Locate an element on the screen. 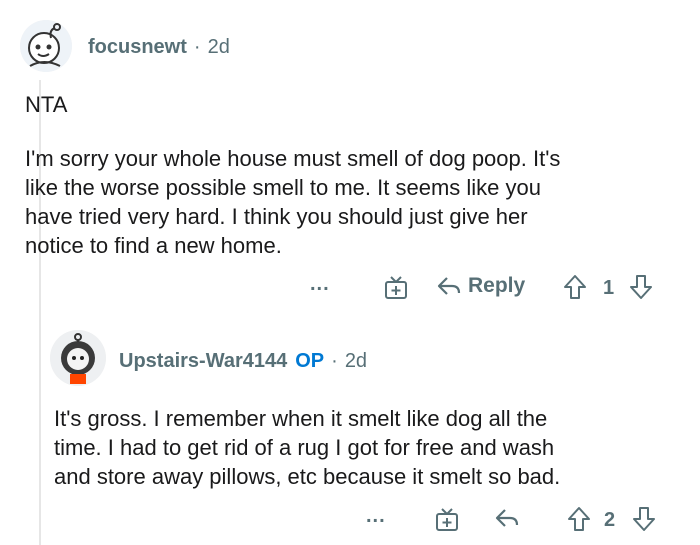 The height and width of the screenshot is (545, 700). username: Upstairs-War4144 is located at coordinates (203, 361).